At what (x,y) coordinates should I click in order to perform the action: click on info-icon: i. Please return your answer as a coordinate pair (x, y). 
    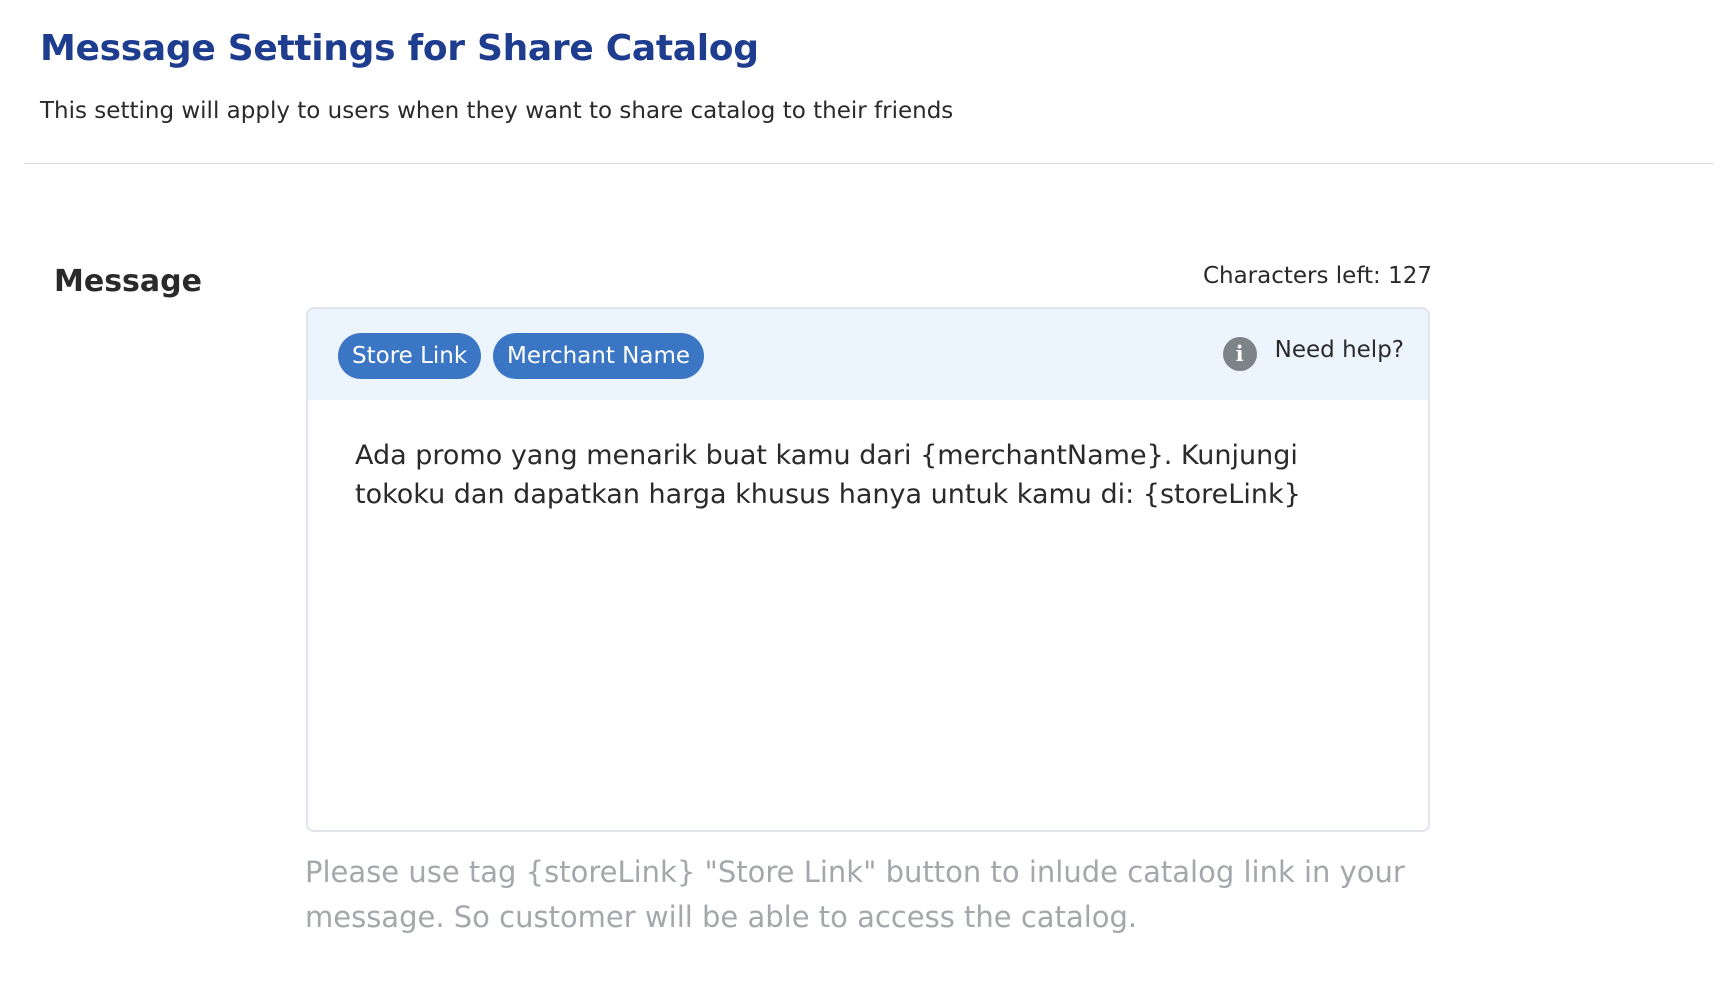
    Looking at the image, I should click on (1239, 354).